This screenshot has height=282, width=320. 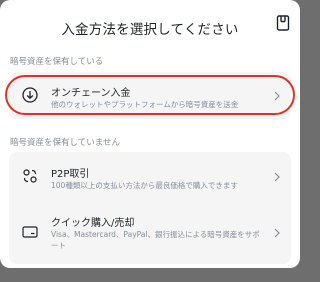 What do you see at coordinates (283, 23) in the screenshot?
I see `document-icon` at bounding box center [283, 23].